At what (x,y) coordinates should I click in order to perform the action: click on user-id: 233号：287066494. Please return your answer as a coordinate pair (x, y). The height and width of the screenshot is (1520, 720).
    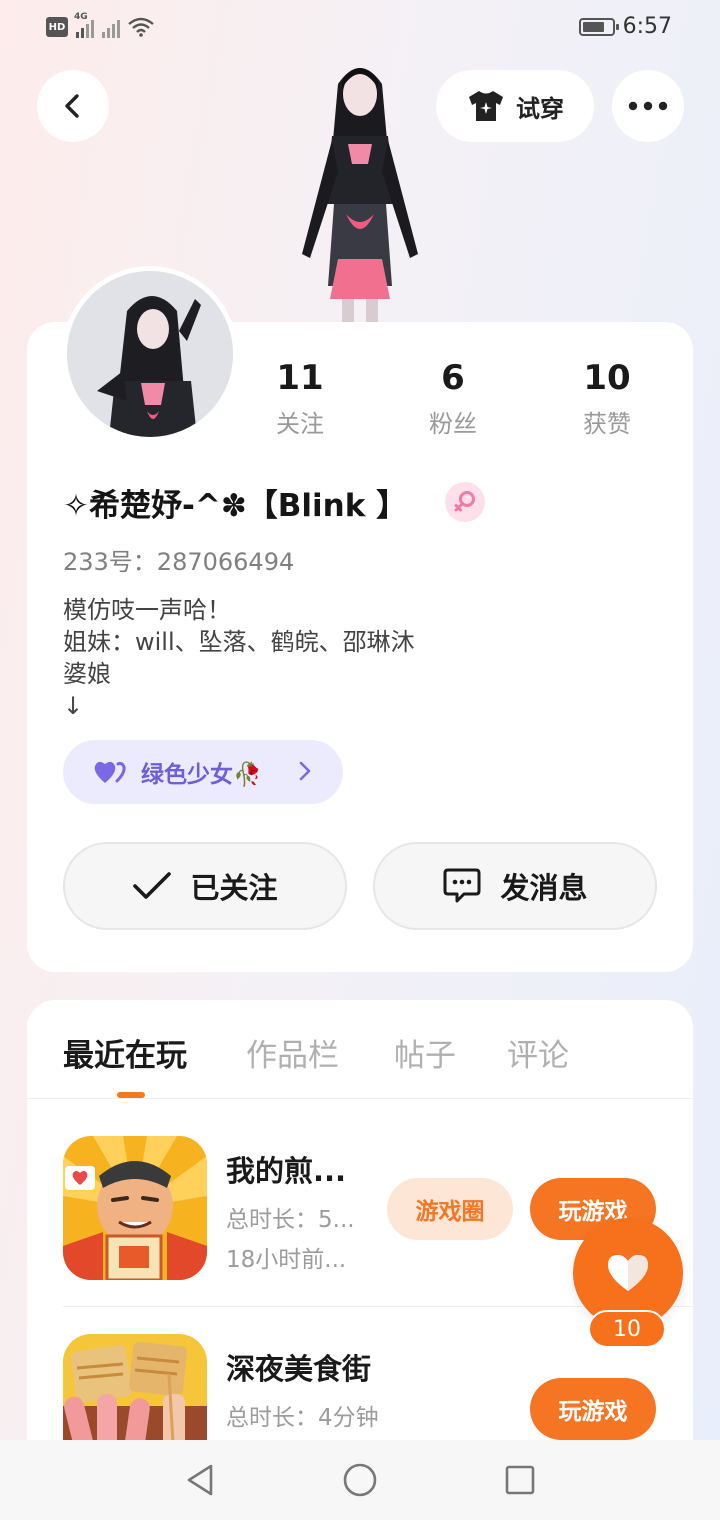
    Looking at the image, I should click on (179, 562).